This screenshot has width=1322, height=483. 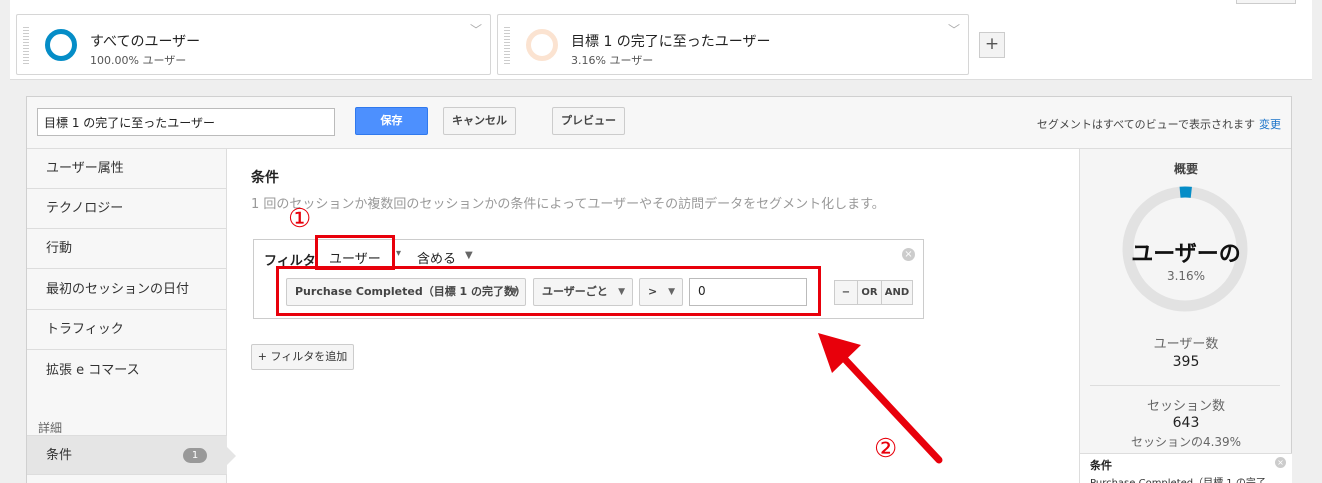 I want to click on annotation-arrow-icon, so click(x=880, y=398).